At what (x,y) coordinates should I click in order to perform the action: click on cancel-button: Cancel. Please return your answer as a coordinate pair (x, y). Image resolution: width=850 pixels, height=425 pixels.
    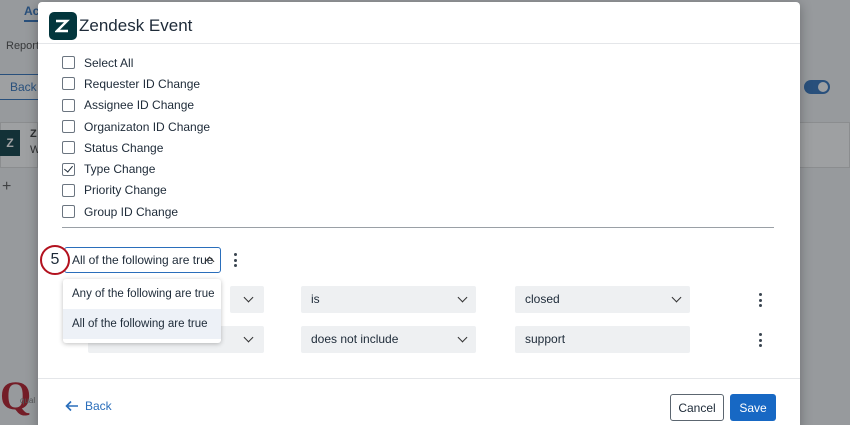
    Looking at the image, I should click on (697, 407).